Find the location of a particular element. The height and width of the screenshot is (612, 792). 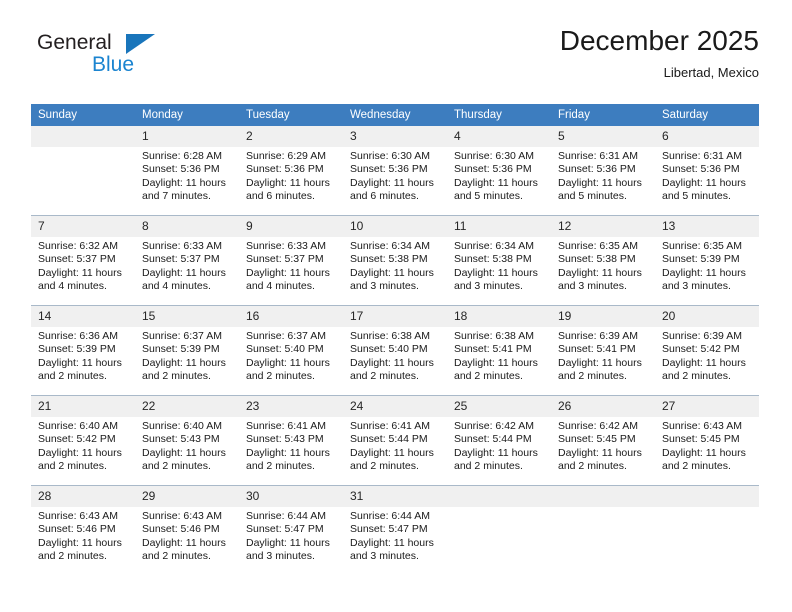

day-number: 27 is located at coordinates (707, 406).